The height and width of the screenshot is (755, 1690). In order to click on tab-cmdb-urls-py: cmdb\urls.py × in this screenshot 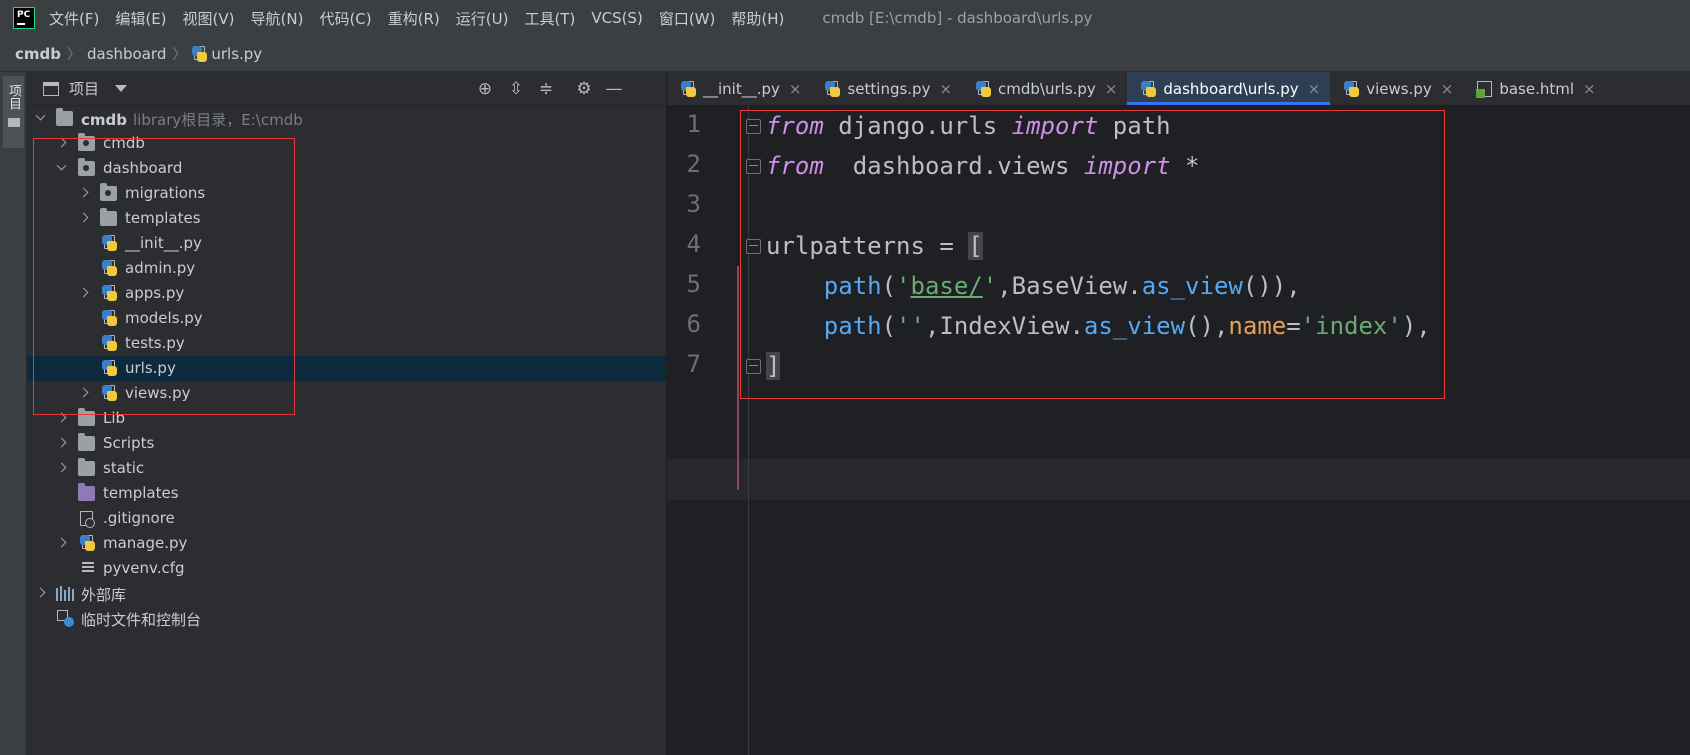, I will do `click(1044, 88)`.